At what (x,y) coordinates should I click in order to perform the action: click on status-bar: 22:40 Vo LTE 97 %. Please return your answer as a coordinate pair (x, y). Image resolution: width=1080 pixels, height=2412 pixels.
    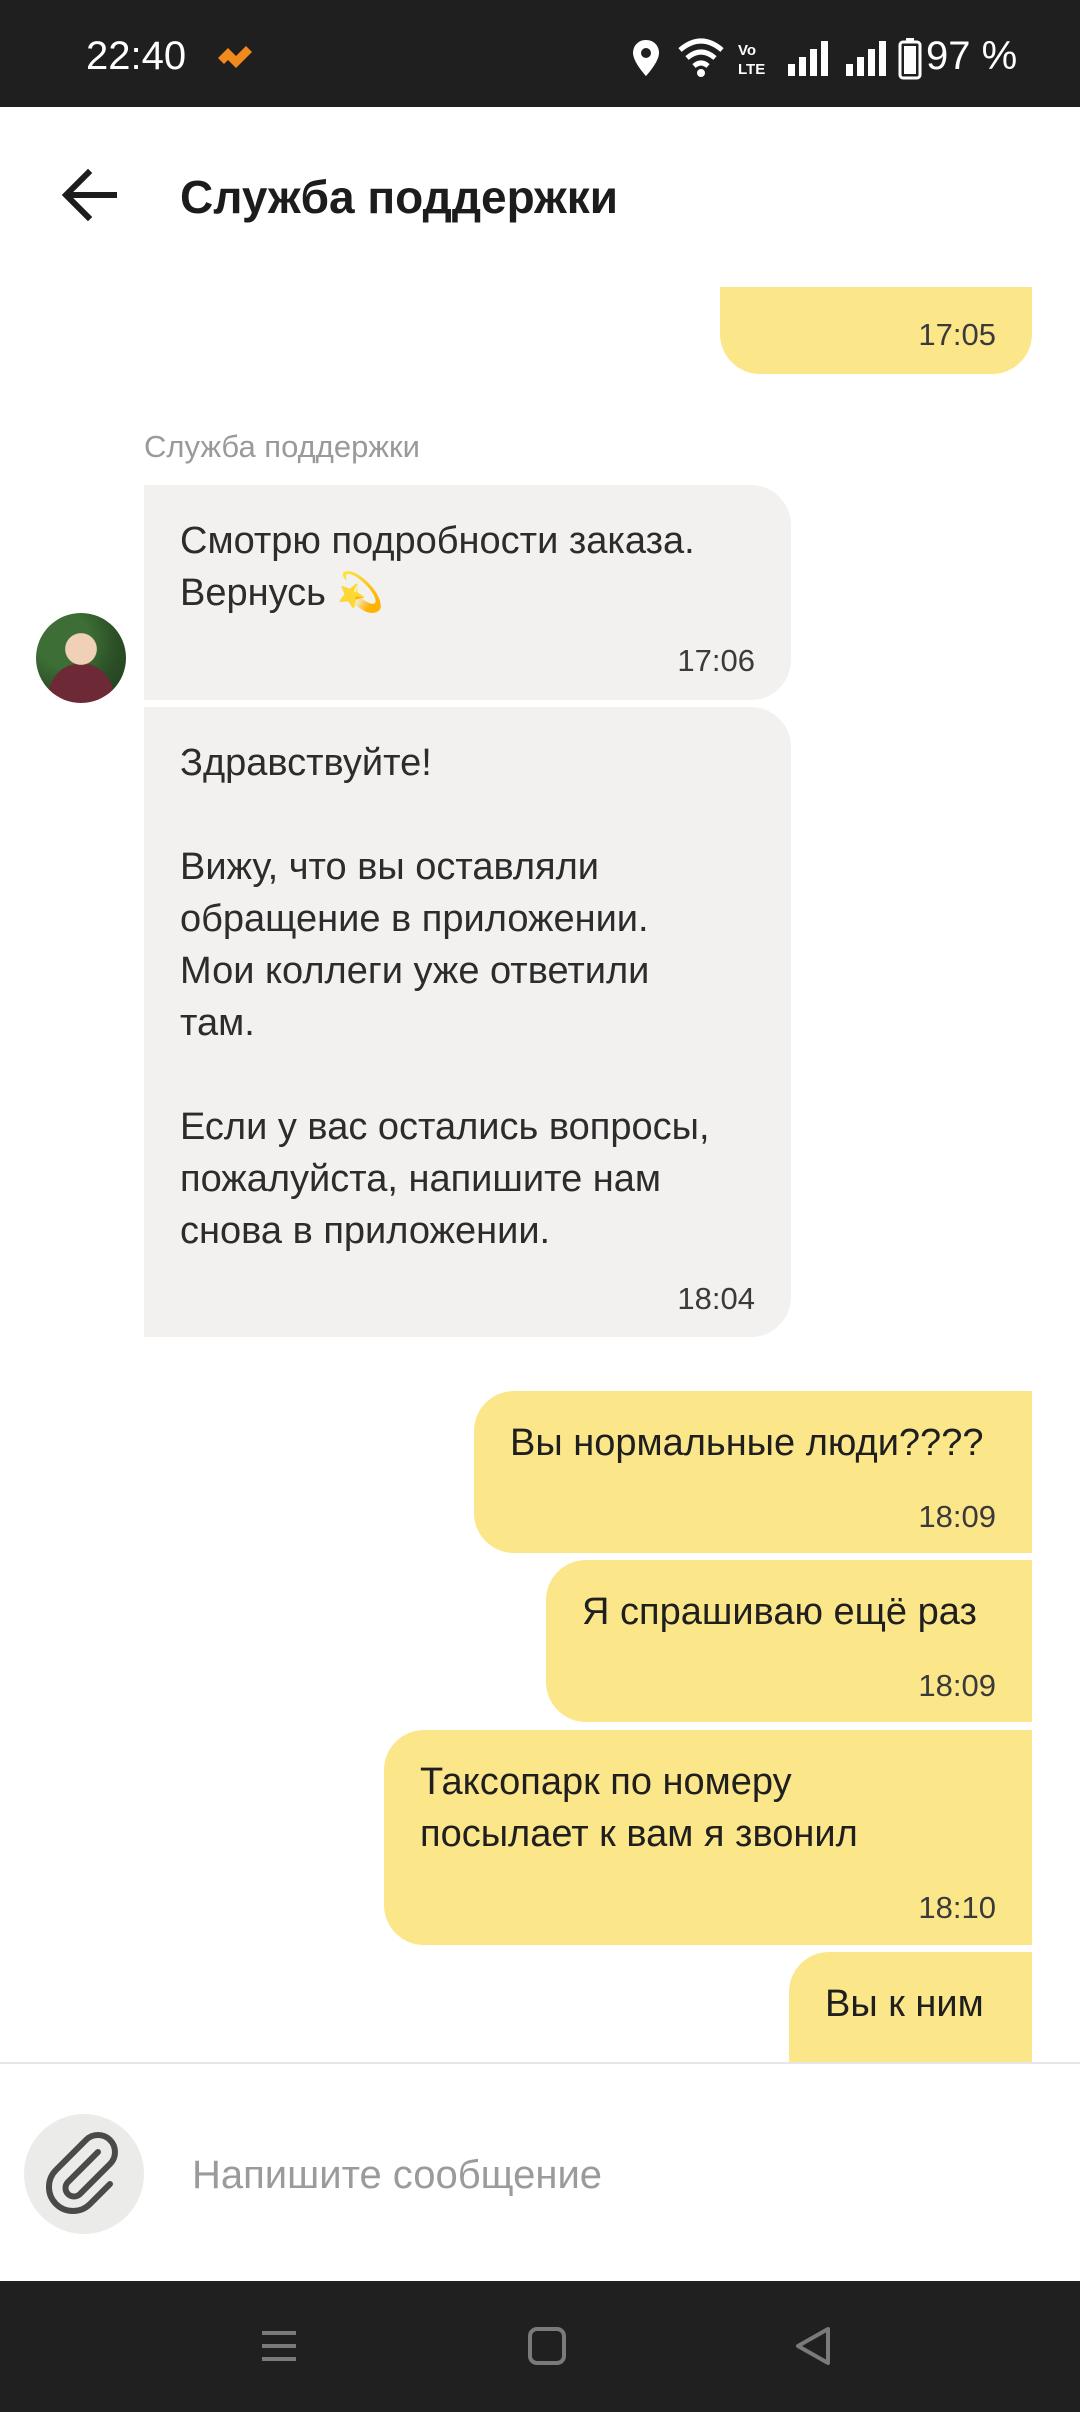
    Looking at the image, I should click on (540, 53).